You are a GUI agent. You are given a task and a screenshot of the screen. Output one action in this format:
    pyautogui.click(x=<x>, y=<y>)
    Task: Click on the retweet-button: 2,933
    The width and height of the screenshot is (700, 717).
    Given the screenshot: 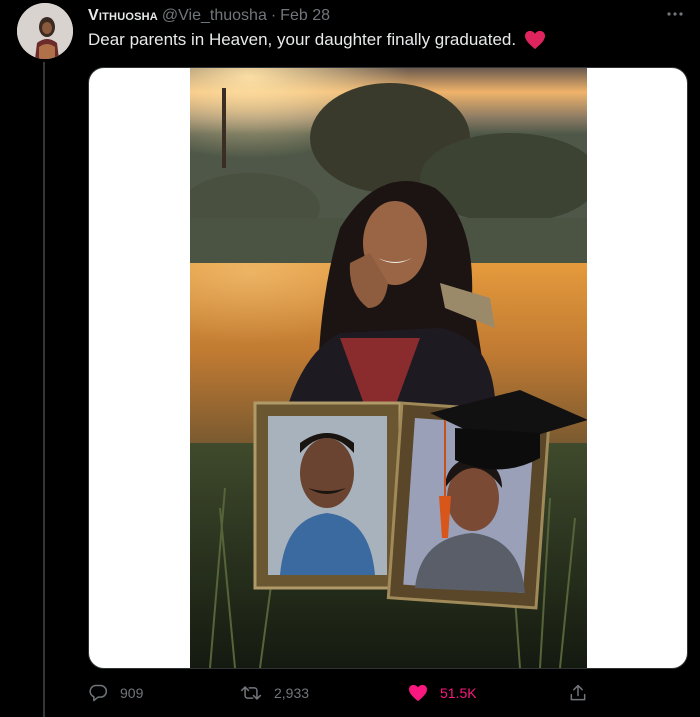 What is the action you would take?
    pyautogui.click(x=274, y=693)
    